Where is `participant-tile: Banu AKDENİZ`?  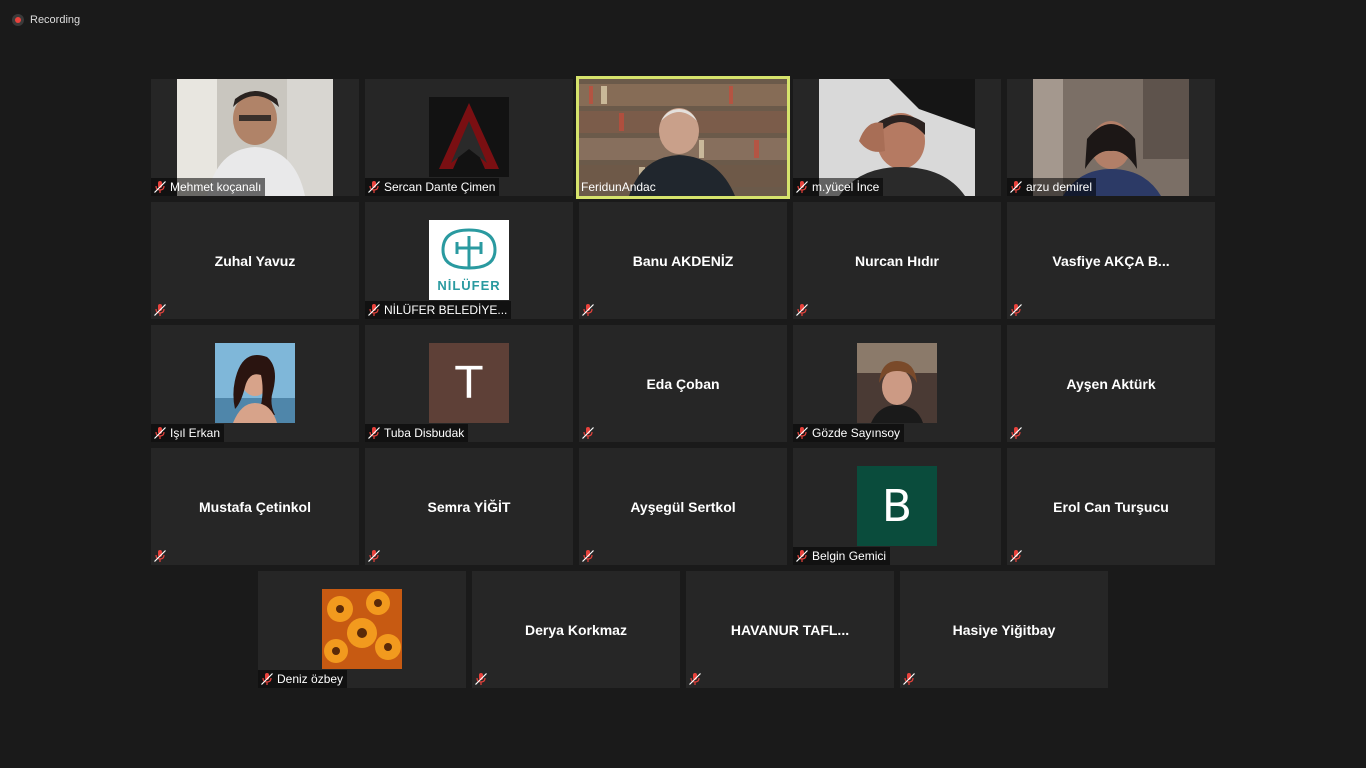 participant-tile: Banu AKDENİZ is located at coordinates (683, 260).